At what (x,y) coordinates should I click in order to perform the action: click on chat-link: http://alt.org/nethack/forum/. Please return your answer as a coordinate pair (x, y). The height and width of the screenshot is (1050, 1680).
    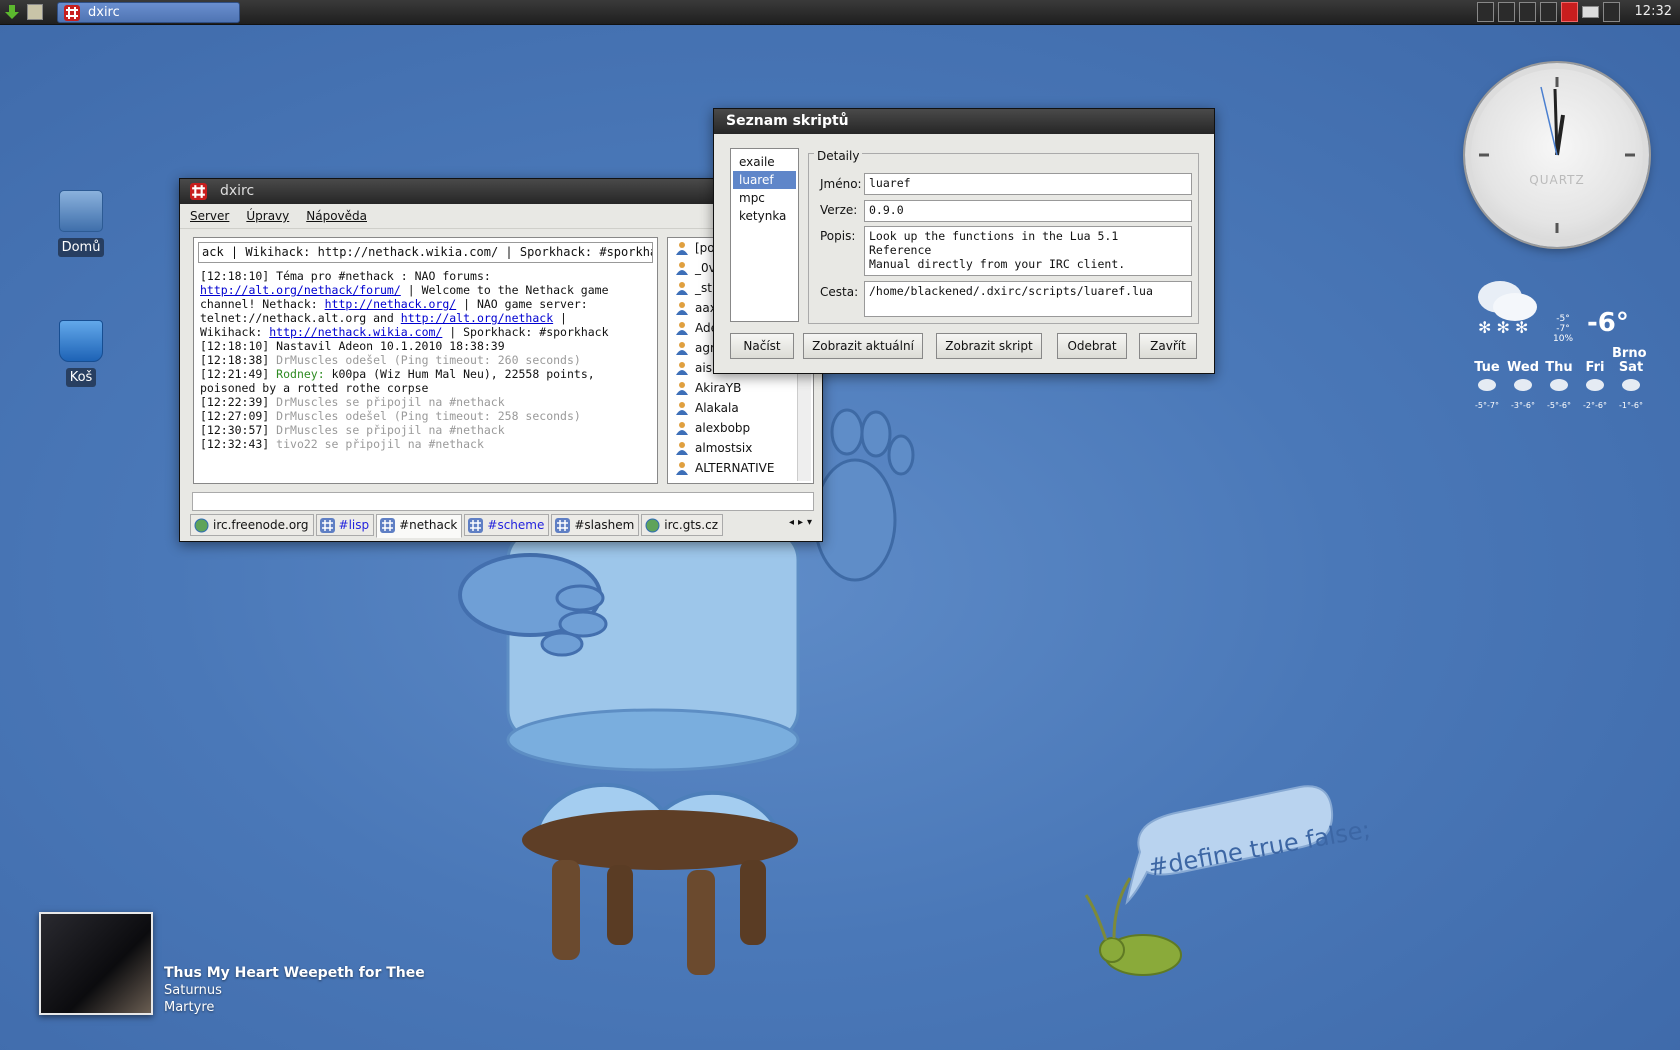
    Looking at the image, I should click on (300, 290).